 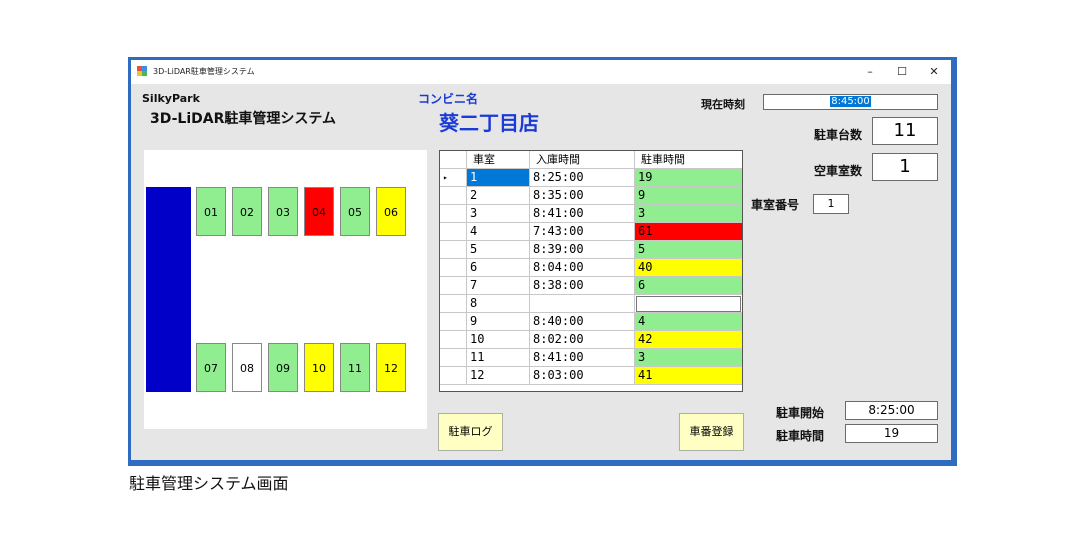 What do you see at coordinates (582, 268) in the screenshot?
I see `cell-entry-time: 8:04:00` at bounding box center [582, 268].